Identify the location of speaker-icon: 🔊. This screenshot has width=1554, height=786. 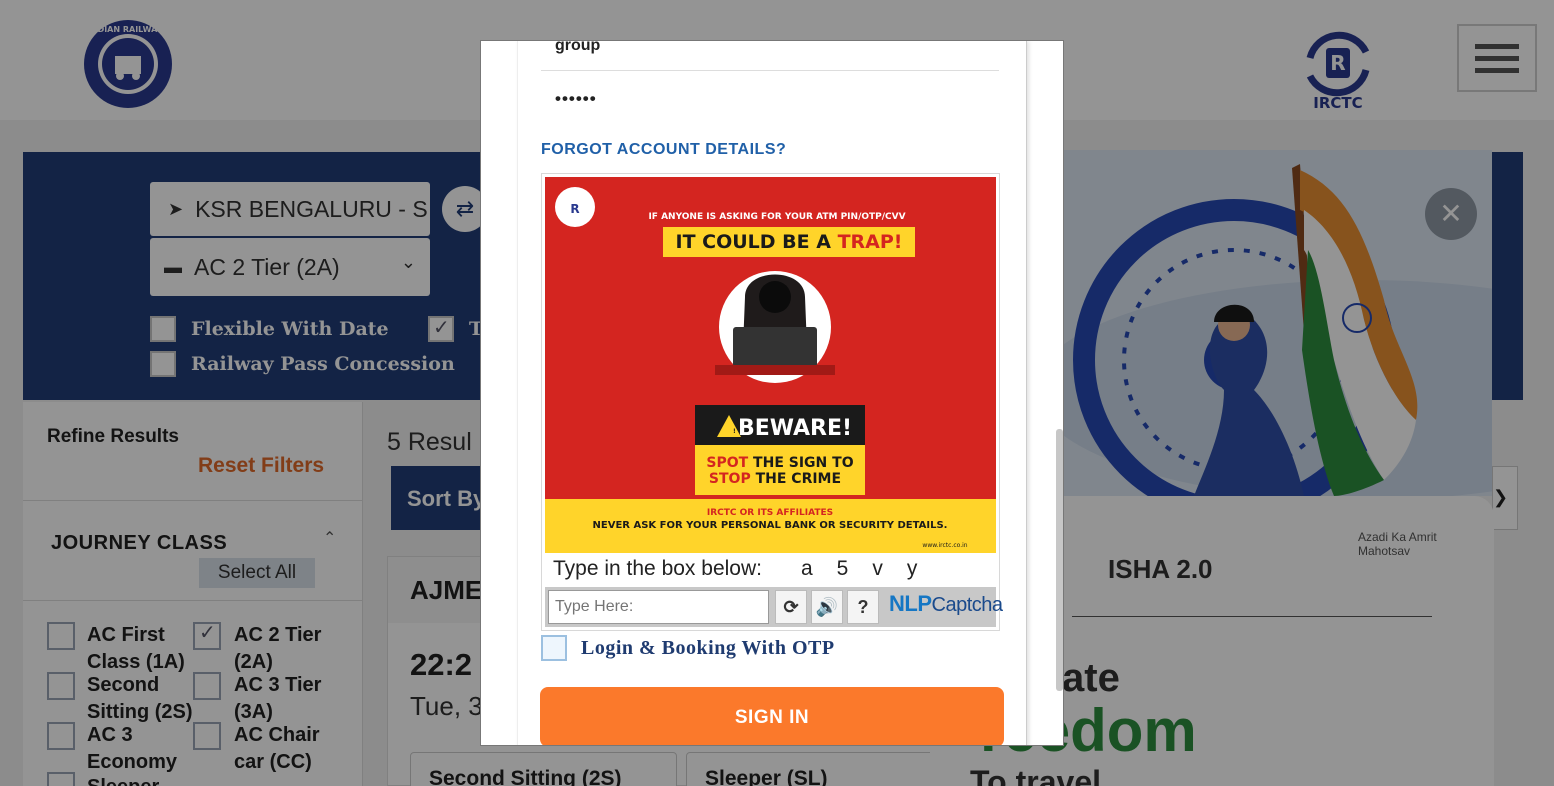
(827, 606).